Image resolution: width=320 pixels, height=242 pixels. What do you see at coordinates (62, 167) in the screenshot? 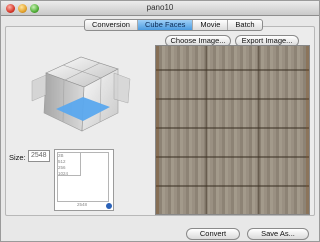
I see `size-preview-label: 256` at bounding box center [62, 167].